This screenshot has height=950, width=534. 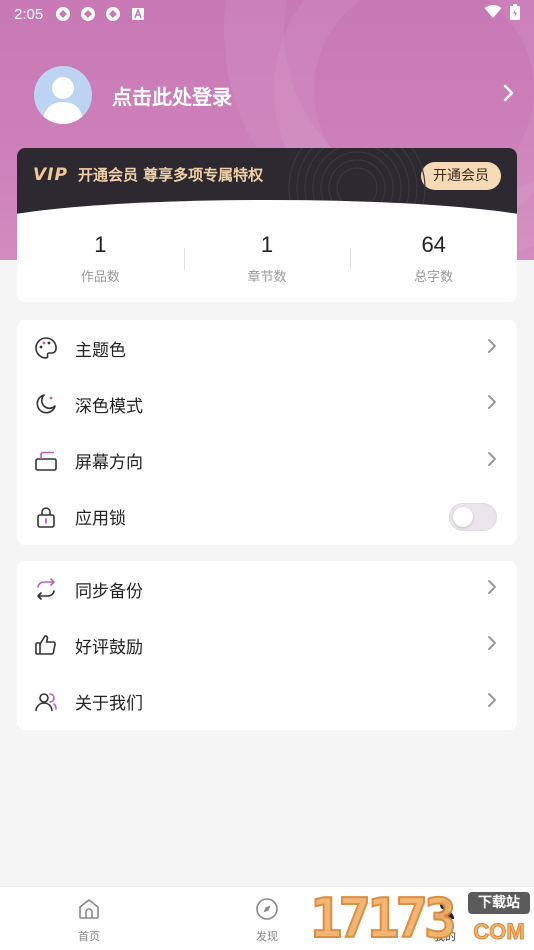 I want to click on vip-logo: VIP, so click(x=50, y=175).